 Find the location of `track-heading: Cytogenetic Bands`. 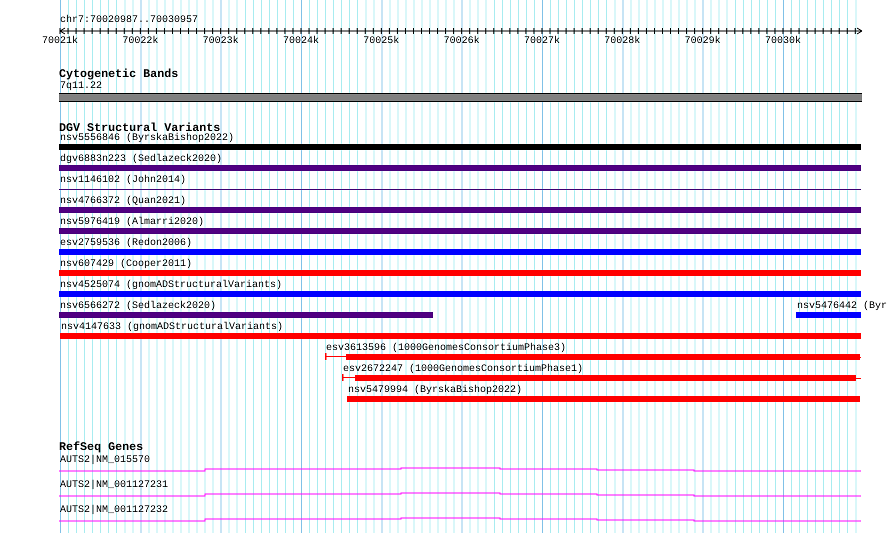

track-heading: Cytogenetic Bands is located at coordinates (118, 74).